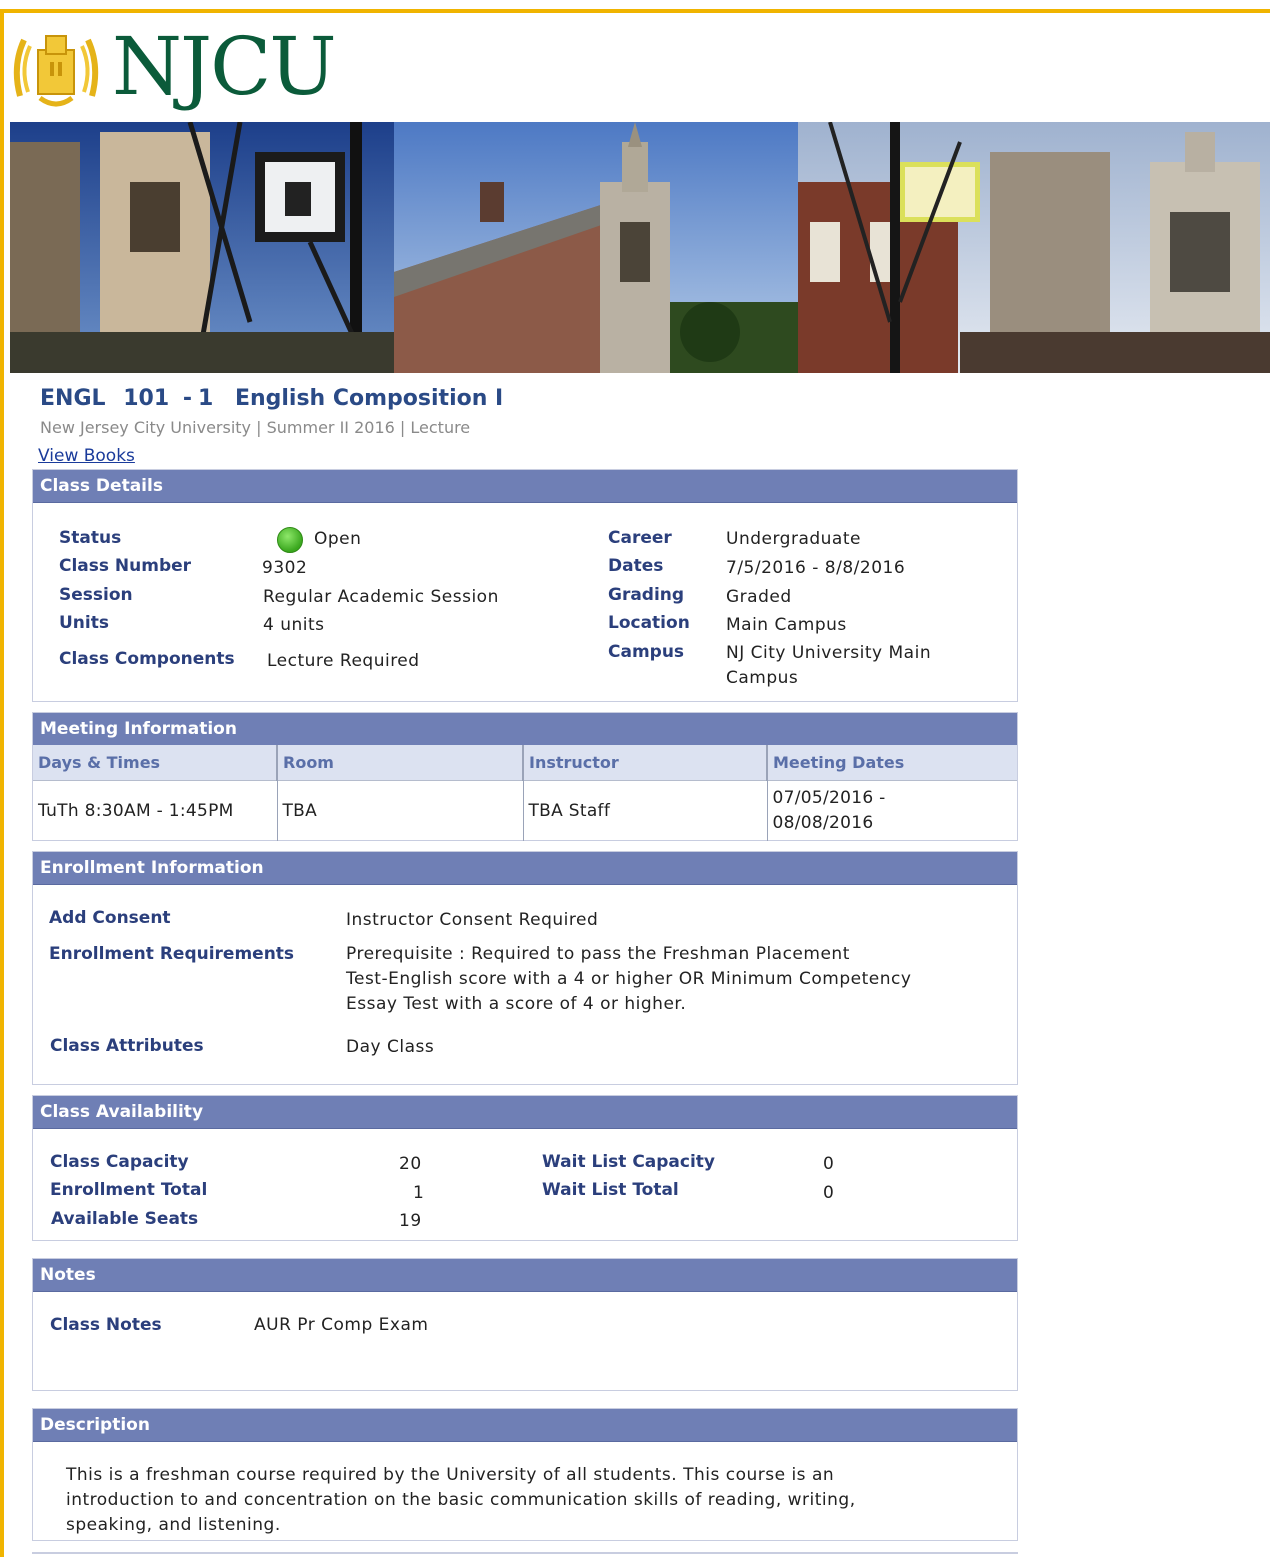 The width and height of the screenshot is (1270, 1557). What do you see at coordinates (762, 678) in the screenshot?
I see `campus-value-line-2: Campus` at bounding box center [762, 678].